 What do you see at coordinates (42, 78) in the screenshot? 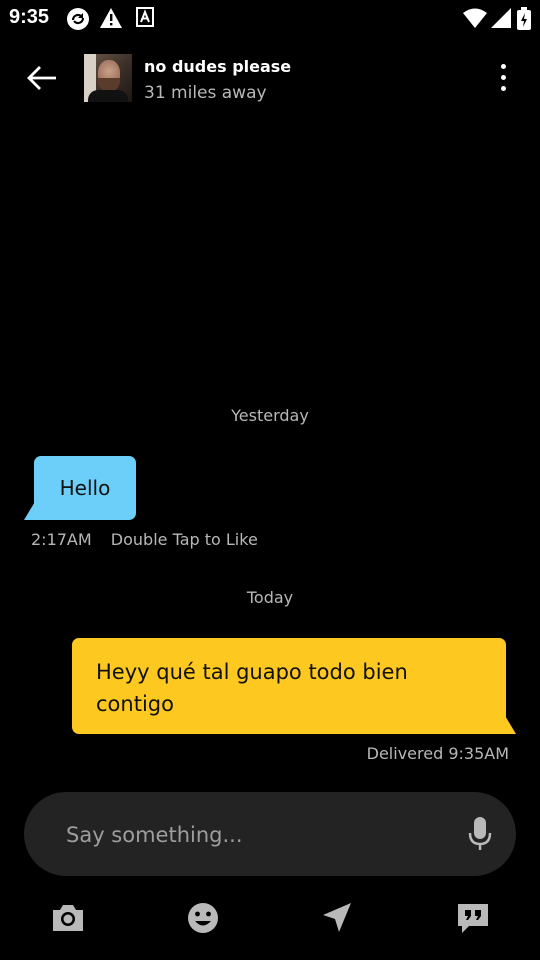
I see `back-arrow-icon` at bounding box center [42, 78].